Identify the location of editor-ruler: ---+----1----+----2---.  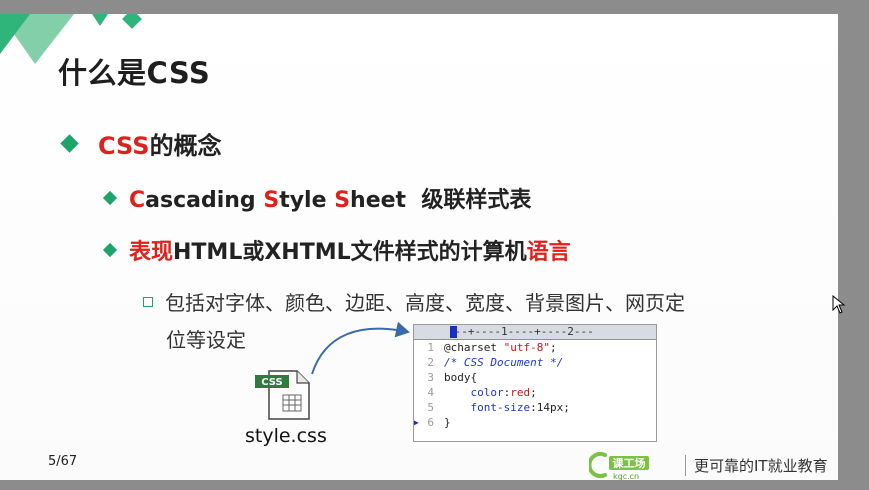
(535, 332).